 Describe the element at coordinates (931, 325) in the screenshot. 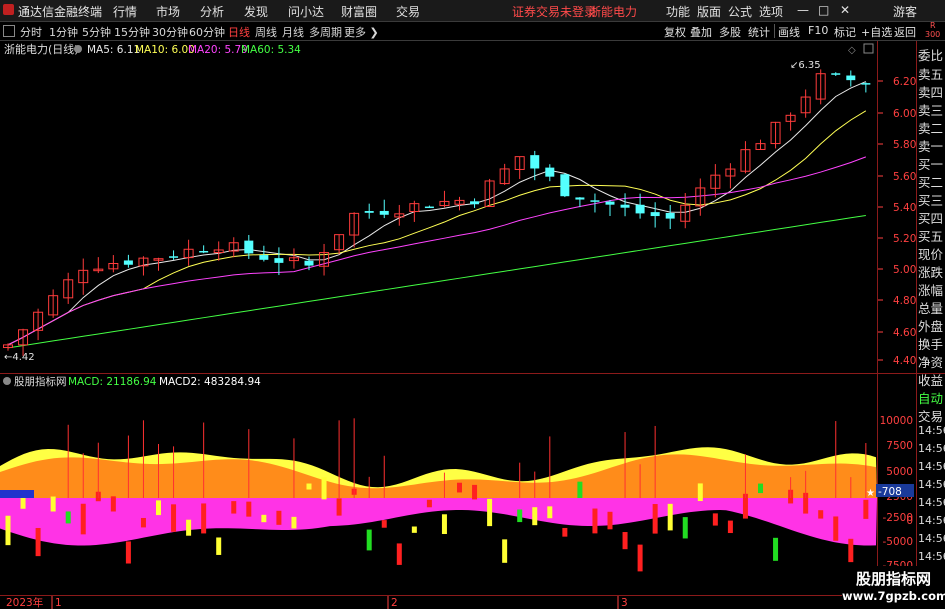

I see `sidebar-item-outer-volume: 外盘` at that location.